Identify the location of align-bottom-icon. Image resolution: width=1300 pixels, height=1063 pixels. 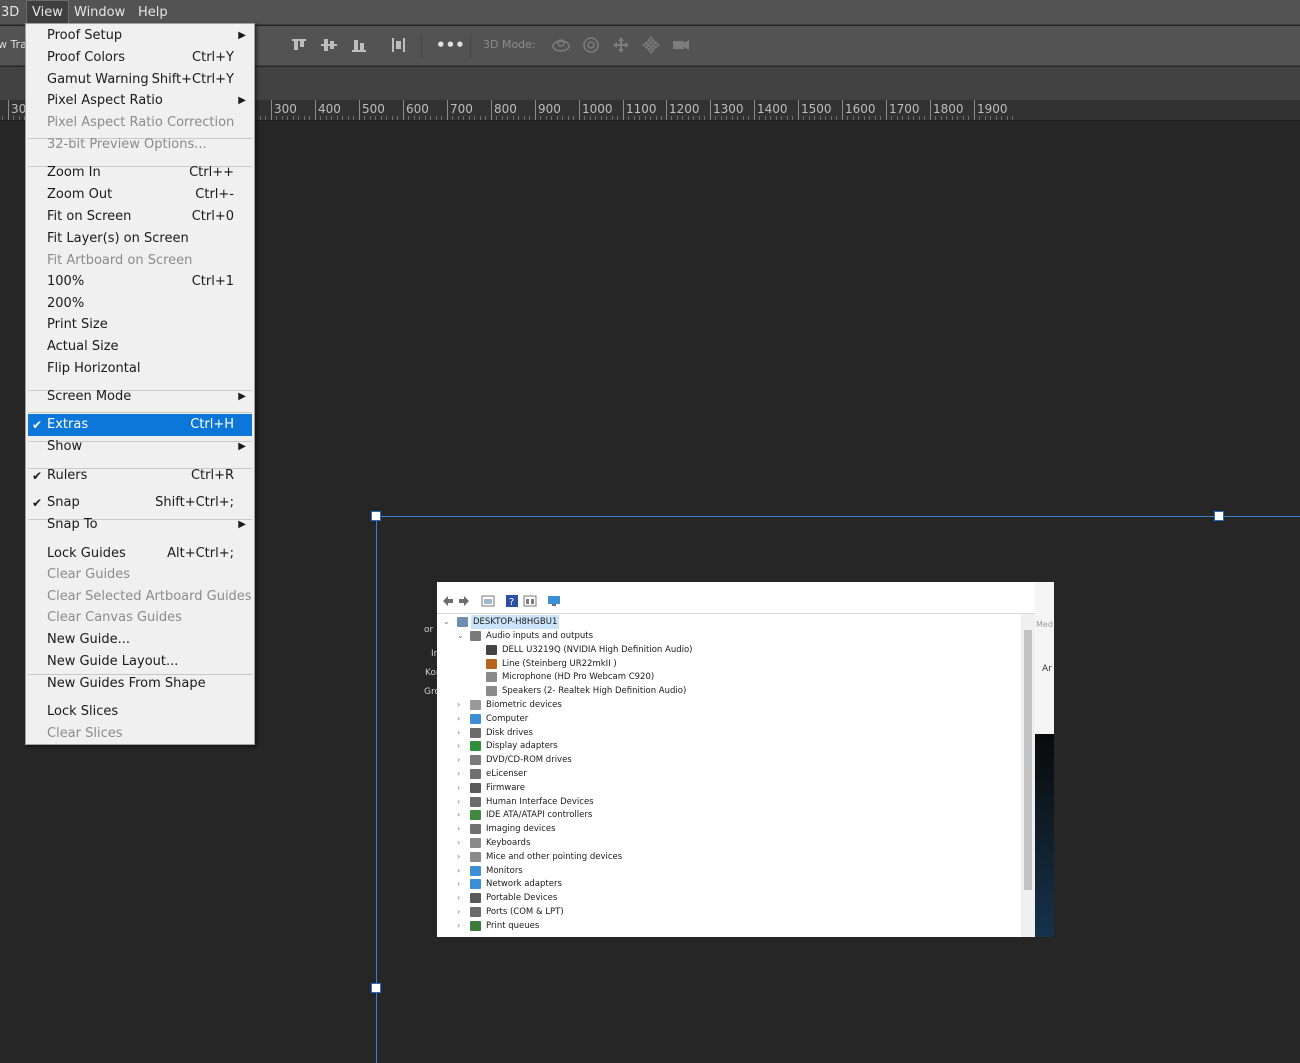
(359, 45).